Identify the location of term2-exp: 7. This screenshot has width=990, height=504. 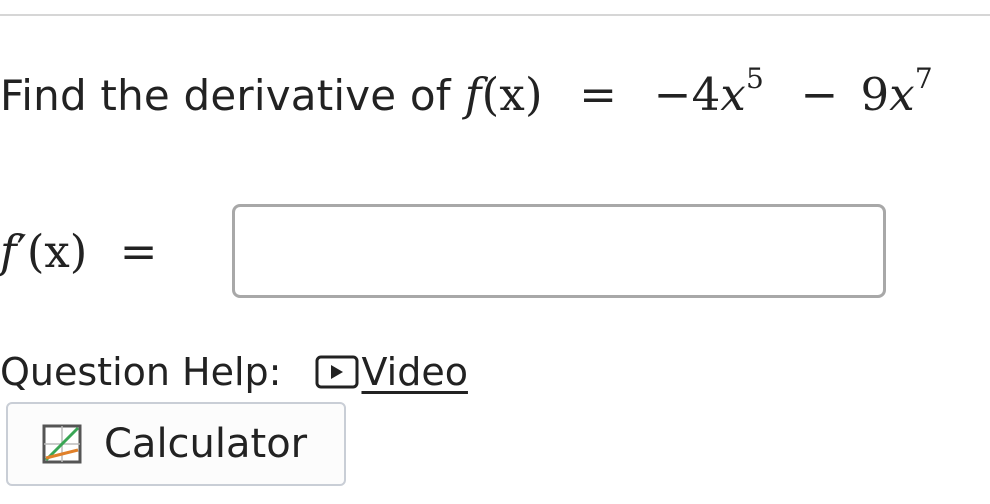
(923, 78).